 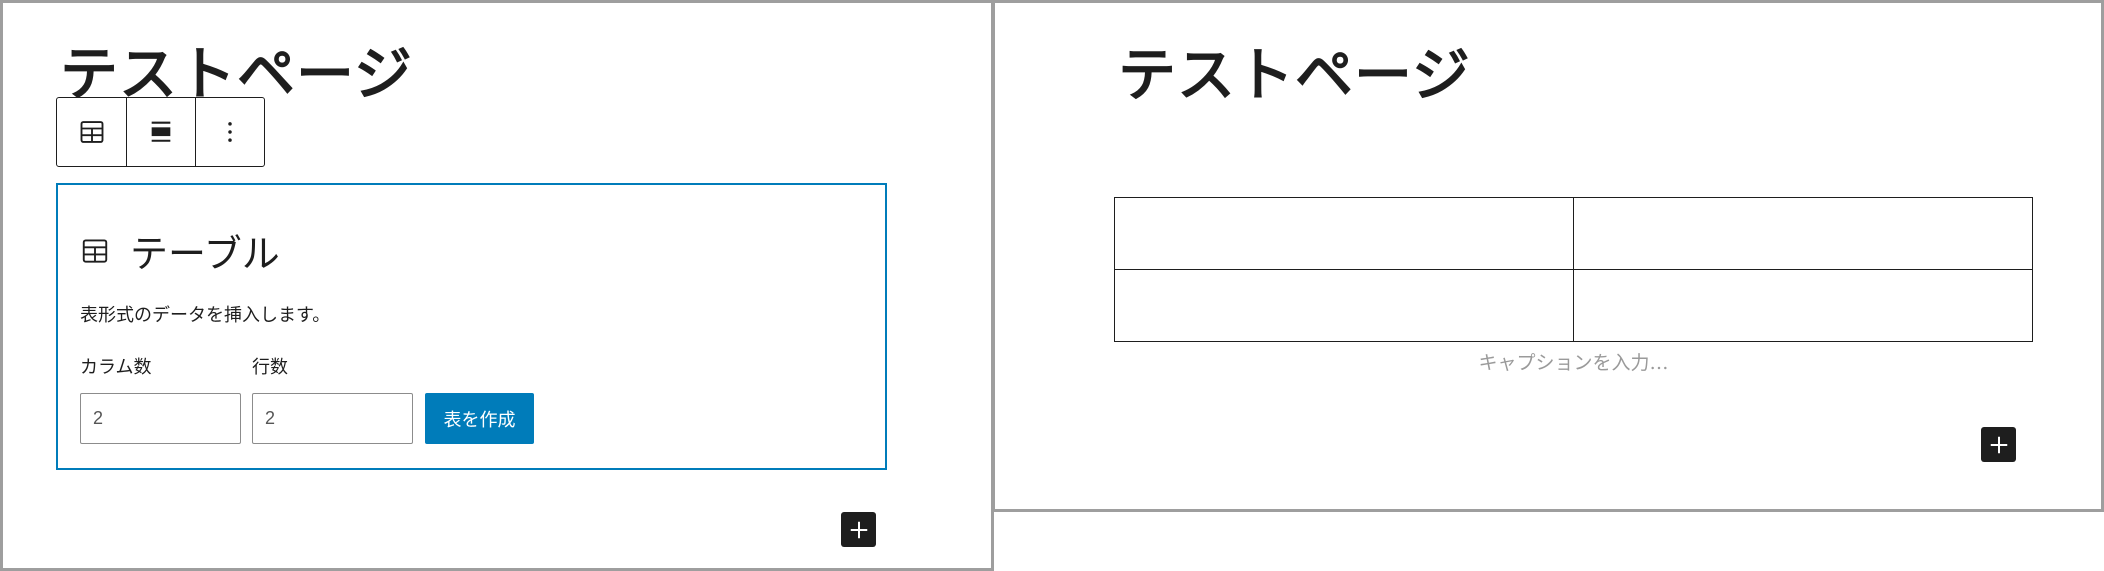 I want to click on table-block-button, so click(x=91, y=132).